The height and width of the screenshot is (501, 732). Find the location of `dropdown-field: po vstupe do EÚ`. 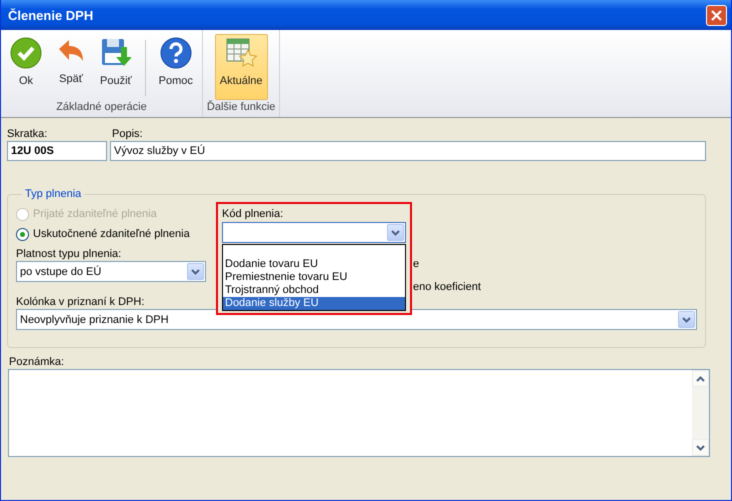

dropdown-field: po vstupe do EÚ is located at coordinates (111, 271).